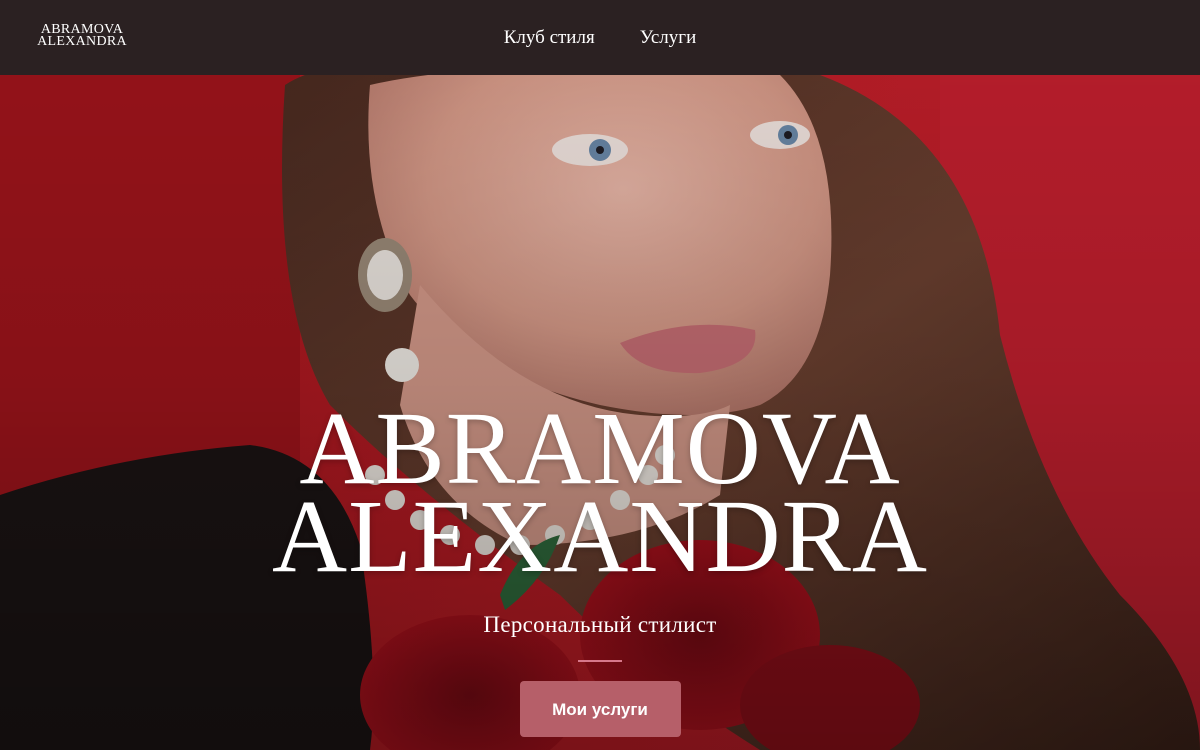 The width and height of the screenshot is (1200, 750). Describe the element at coordinates (600, 536) in the screenshot. I see `hero-title-line-2: ALEXANDRA` at that location.